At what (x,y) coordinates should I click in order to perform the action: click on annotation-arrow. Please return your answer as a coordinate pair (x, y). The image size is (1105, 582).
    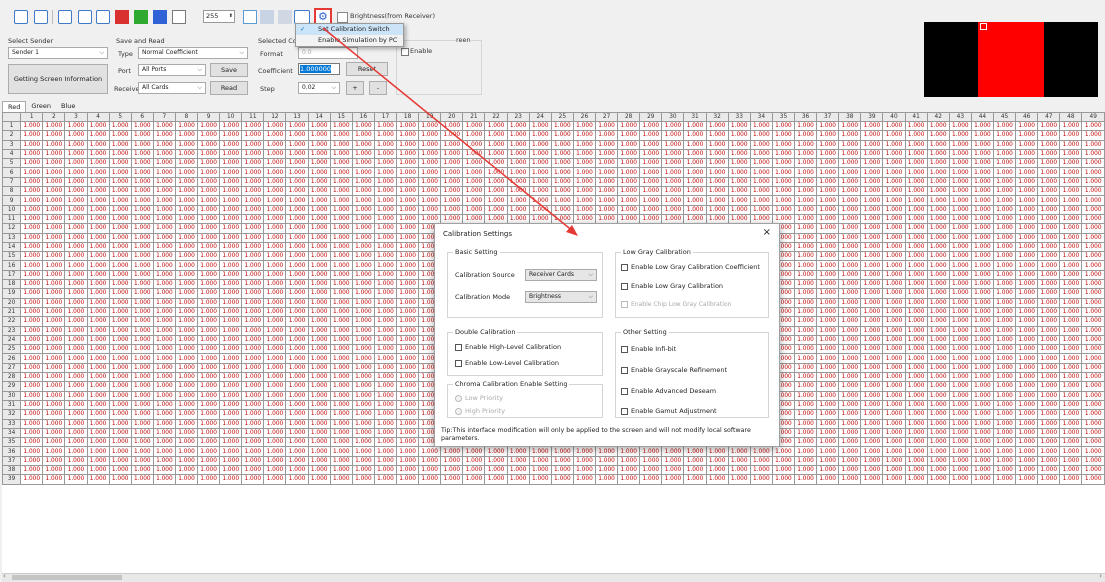
    Looking at the image, I should click on (450, 131).